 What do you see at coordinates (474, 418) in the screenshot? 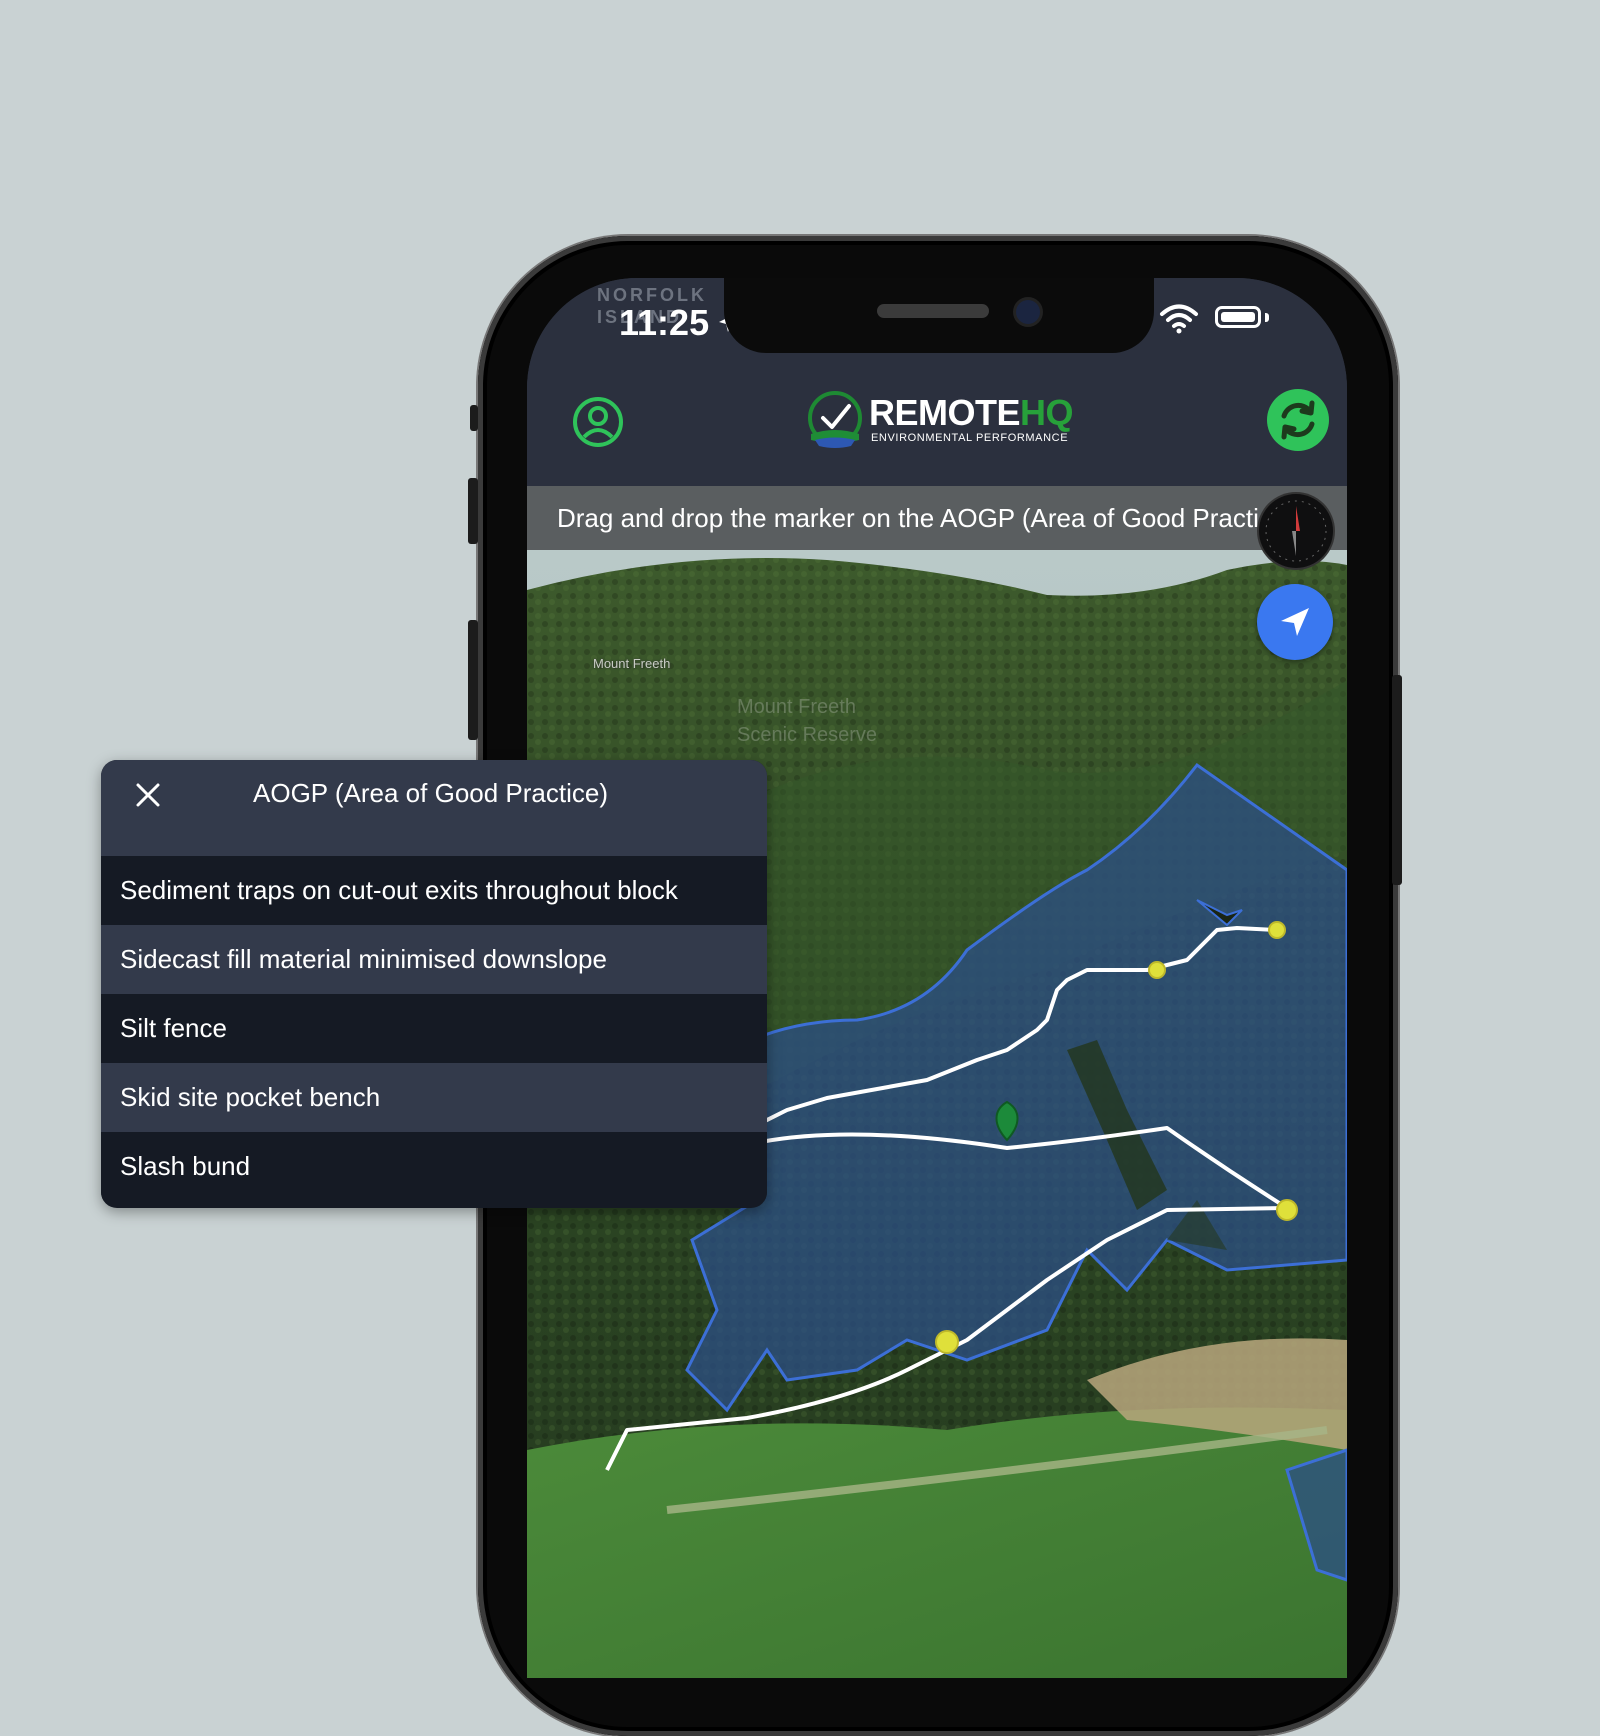
I see `phone-silent-switch` at bounding box center [474, 418].